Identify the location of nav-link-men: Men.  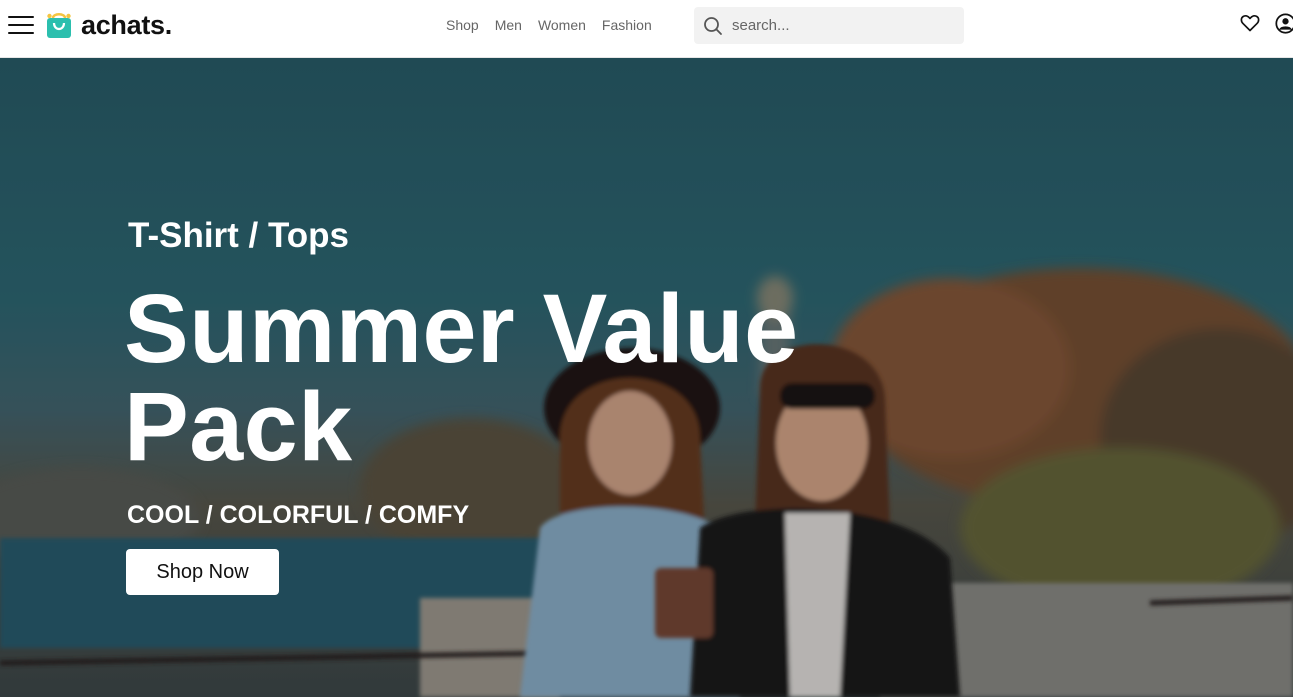
(508, 25).